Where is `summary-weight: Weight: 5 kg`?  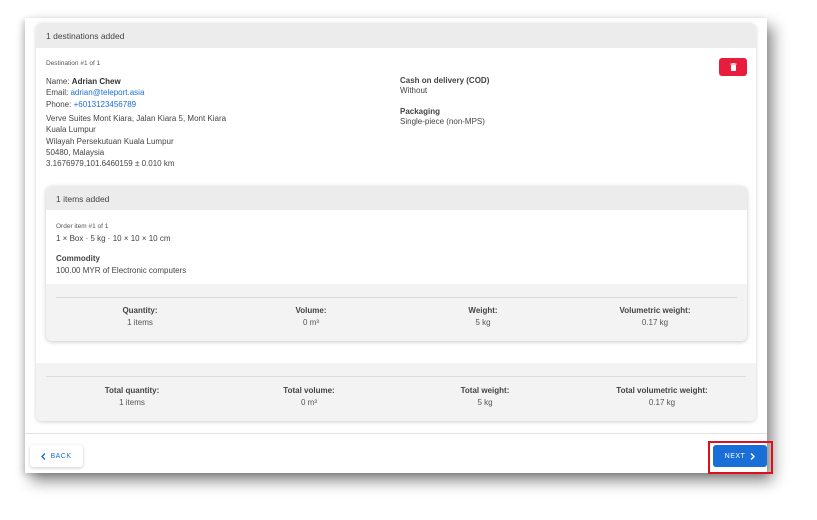
summary-weight: Weight: 5 kg is located at coordinates (483, 316).